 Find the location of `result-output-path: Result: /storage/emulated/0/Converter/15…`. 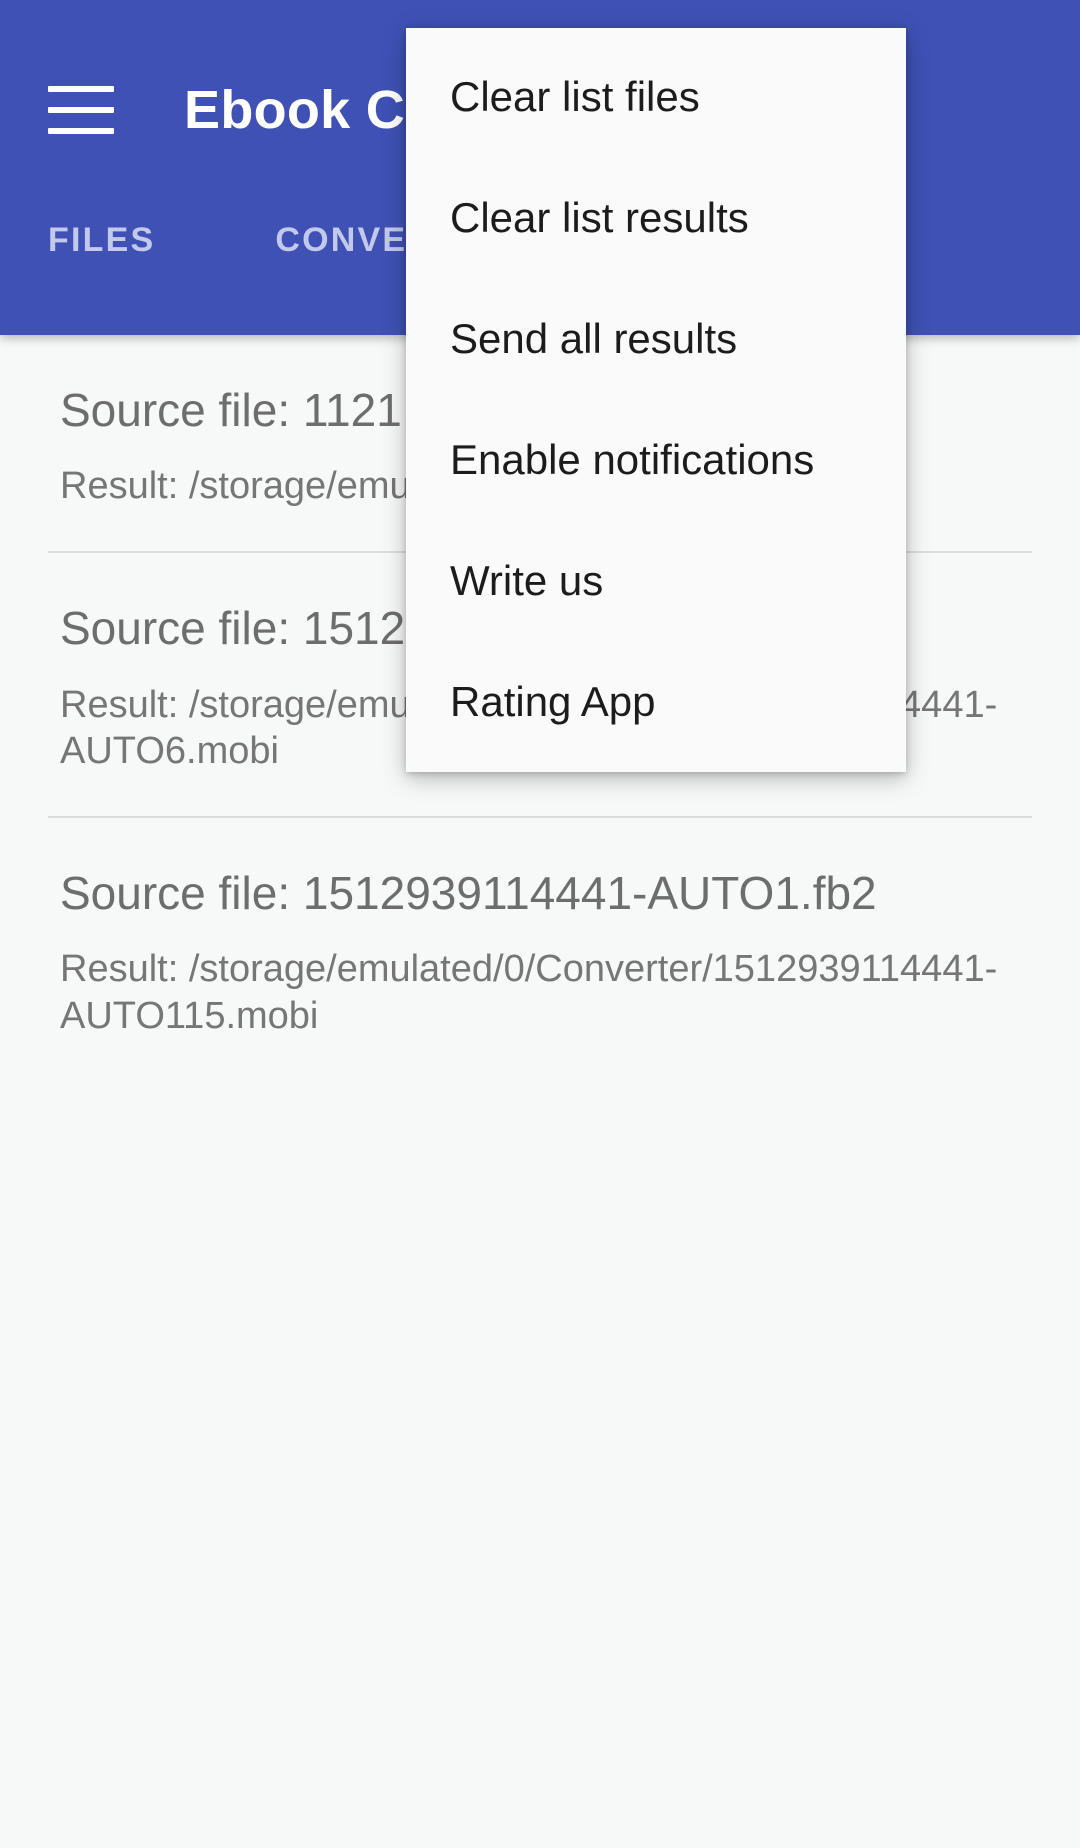

result-output-path: Result: /storage/emulated/0/Converter/15… is located at coordinates (529, 992).